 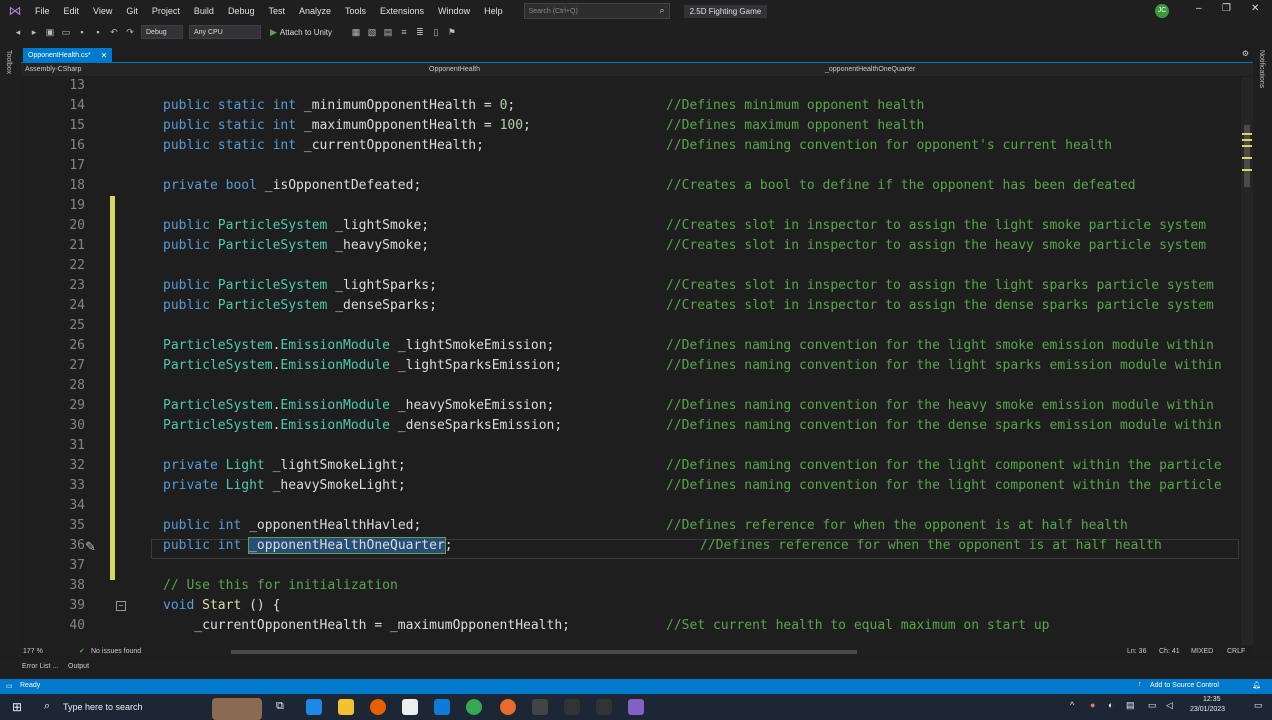 I want to click on toolbar-tool-icon: ▦, so click(x=356, y=32).